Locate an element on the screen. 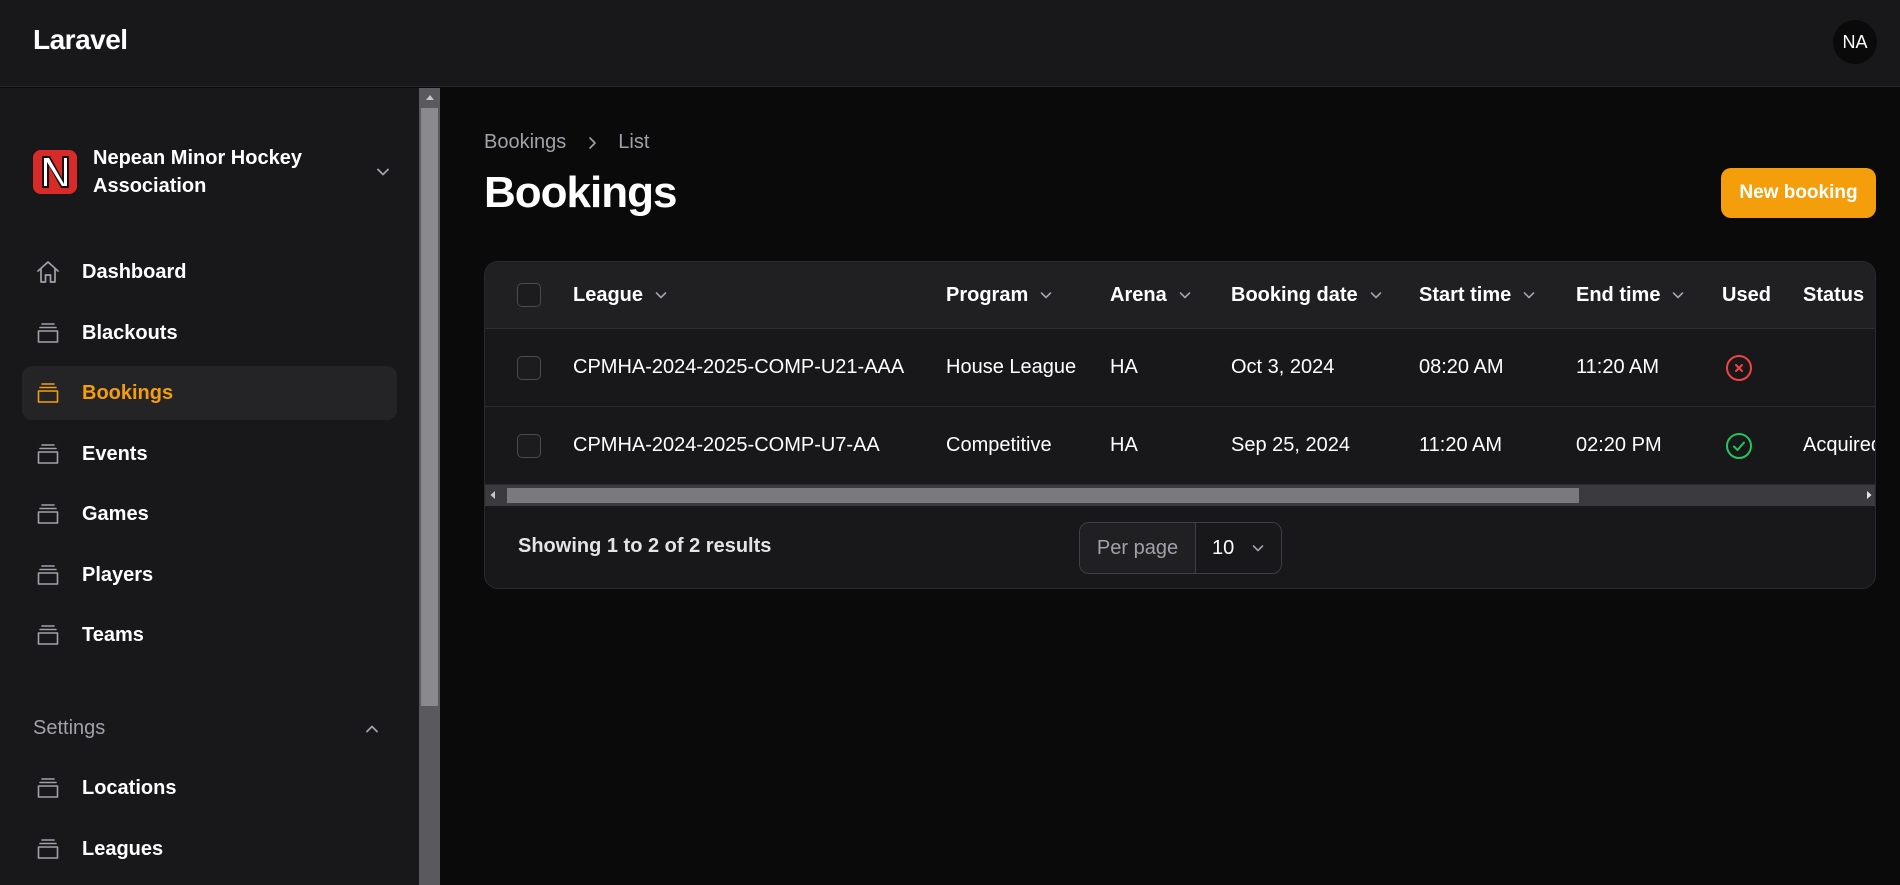 The height and width of the screenshot is (885, 1900). cell-league: CPMHA-2024-2025-COMP-U7-AA is located at coordinates (726, 445).